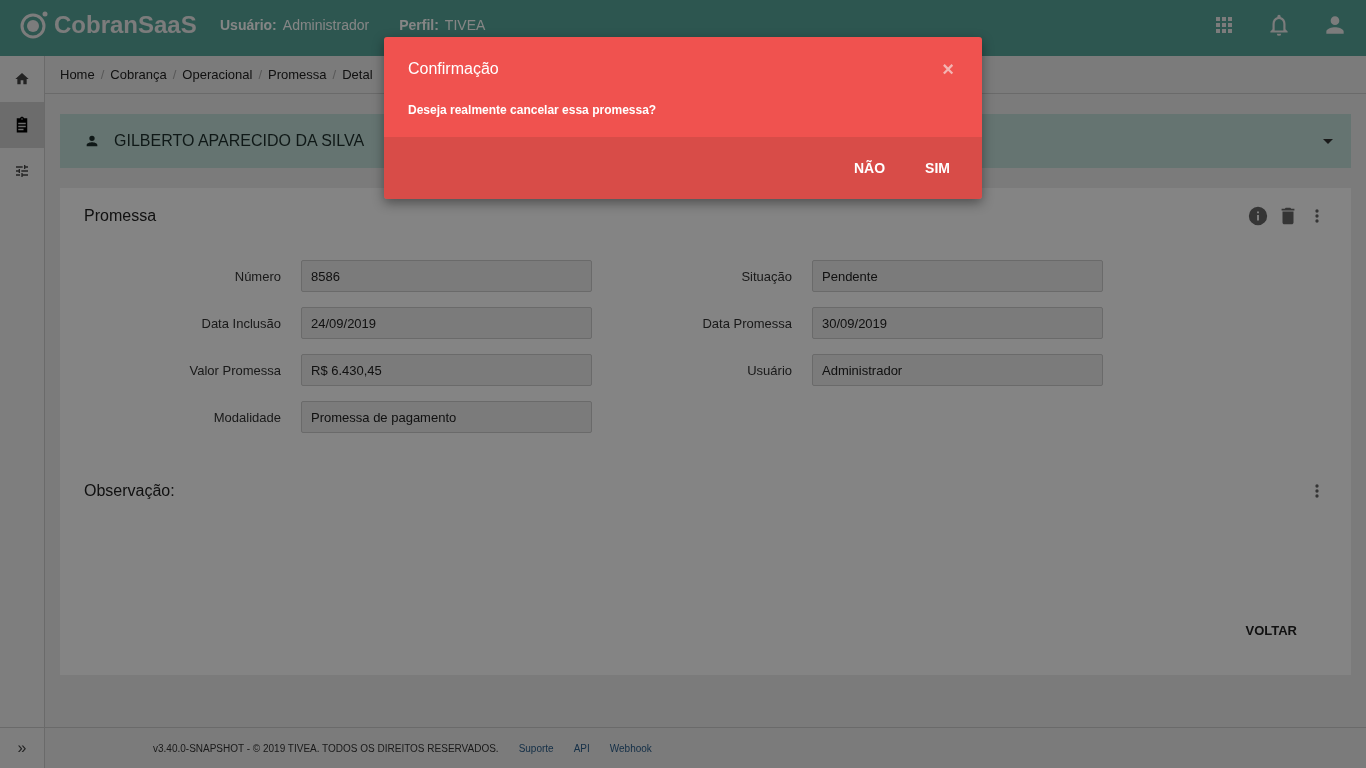  What do you see at coordinates (453, 69) in the screenshot?
I see `dialog-title: Confirmação` at bounding box center [453, 69].